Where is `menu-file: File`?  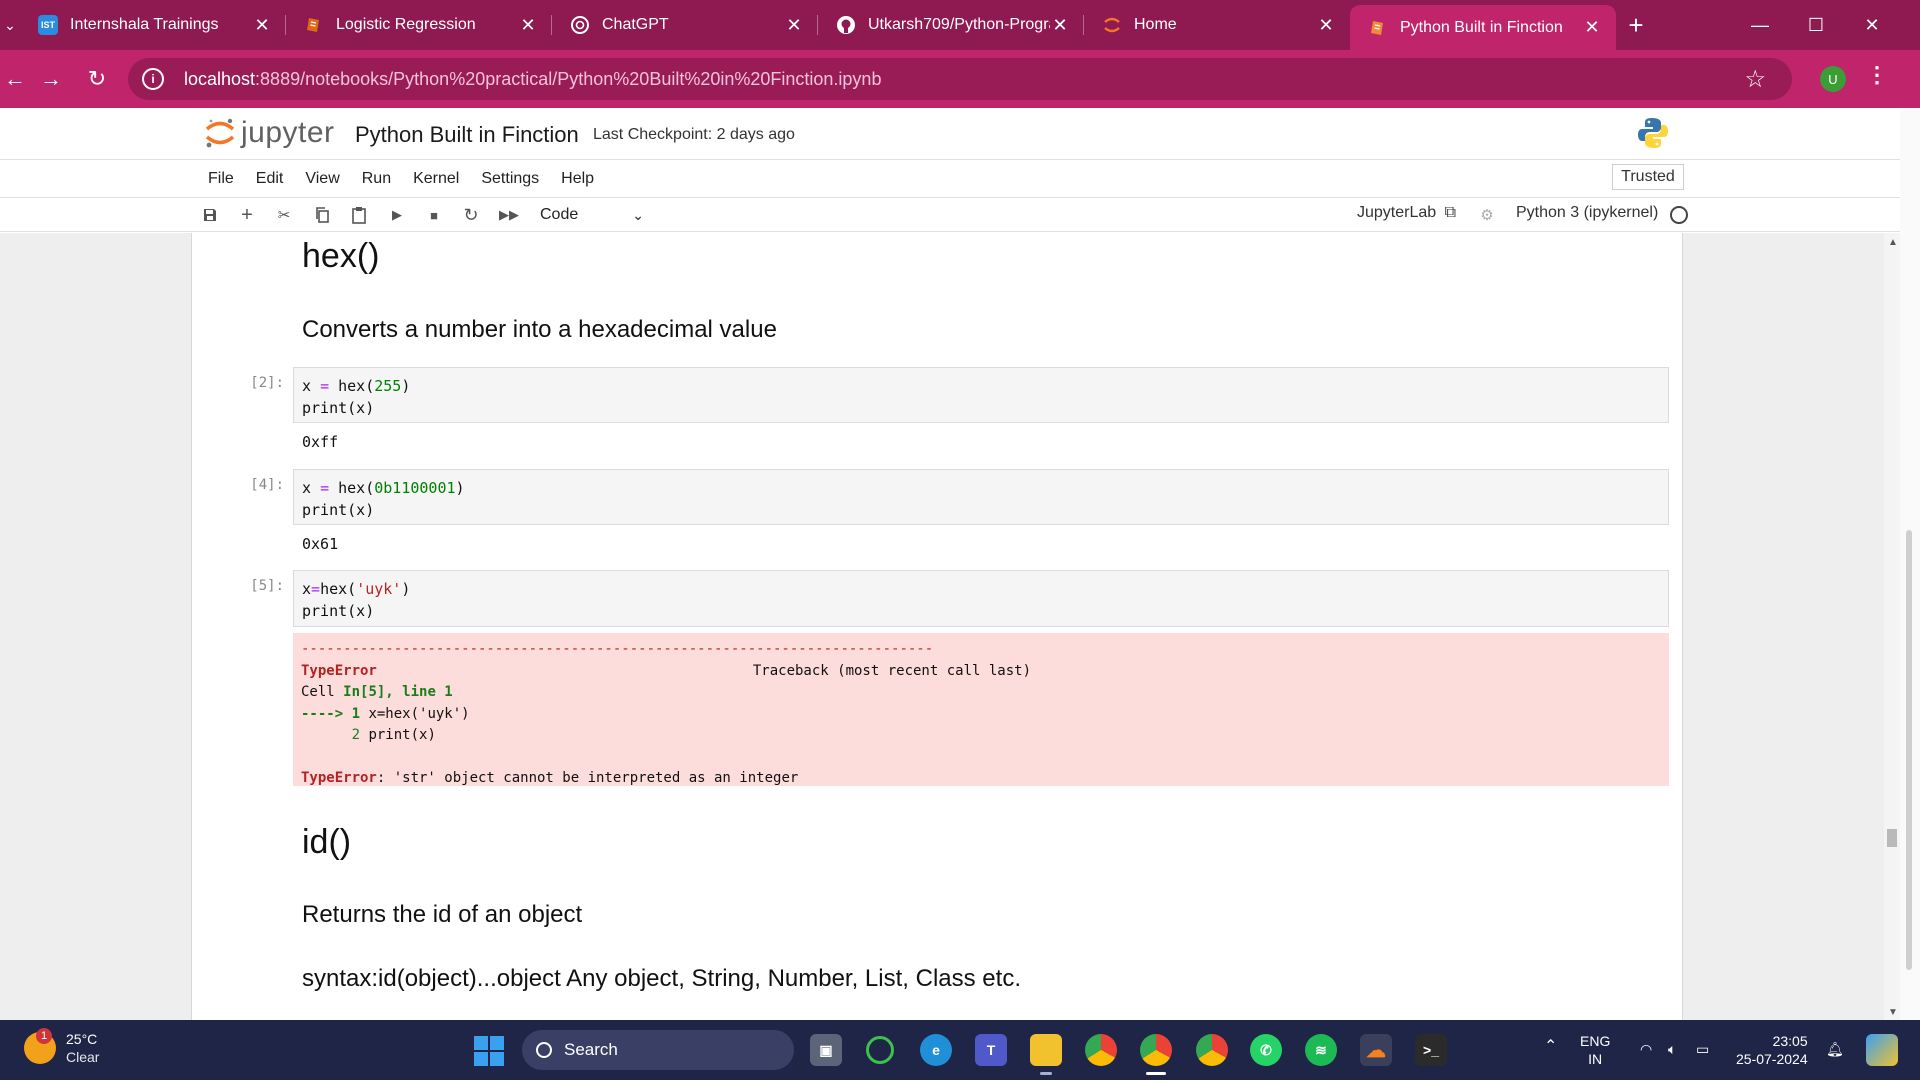 menu-file: File is located at coordinates (221, 179).